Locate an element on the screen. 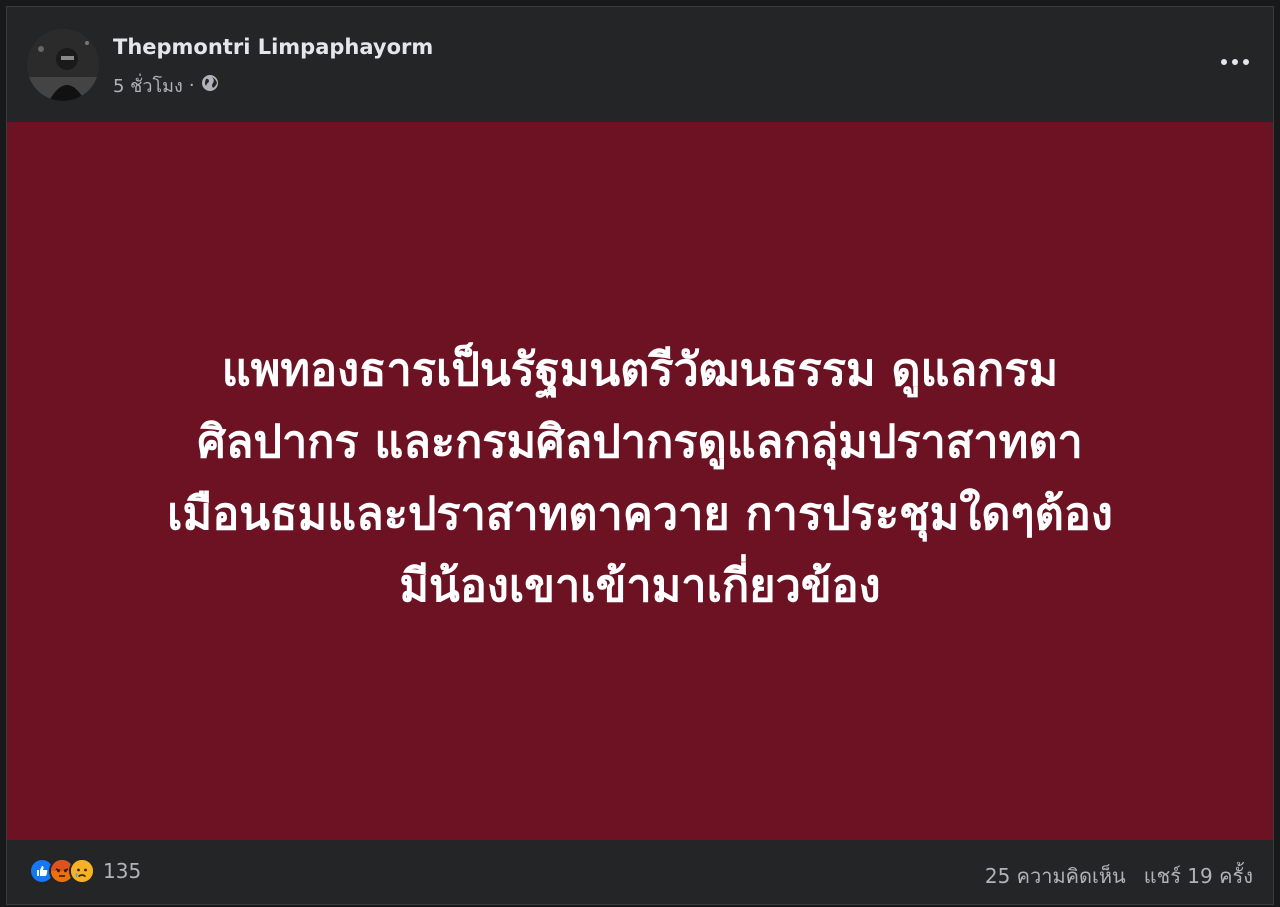 This screenshot has height=907, width=1280. post-text-line: มีน้องเขาเข้ามาเกี่ยวข้อง is located at coordinates (640, 585).